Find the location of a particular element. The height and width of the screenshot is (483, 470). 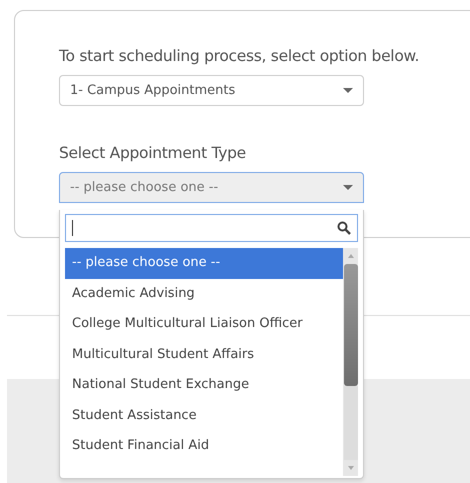

search-icon is located at coordinates (344, 228).